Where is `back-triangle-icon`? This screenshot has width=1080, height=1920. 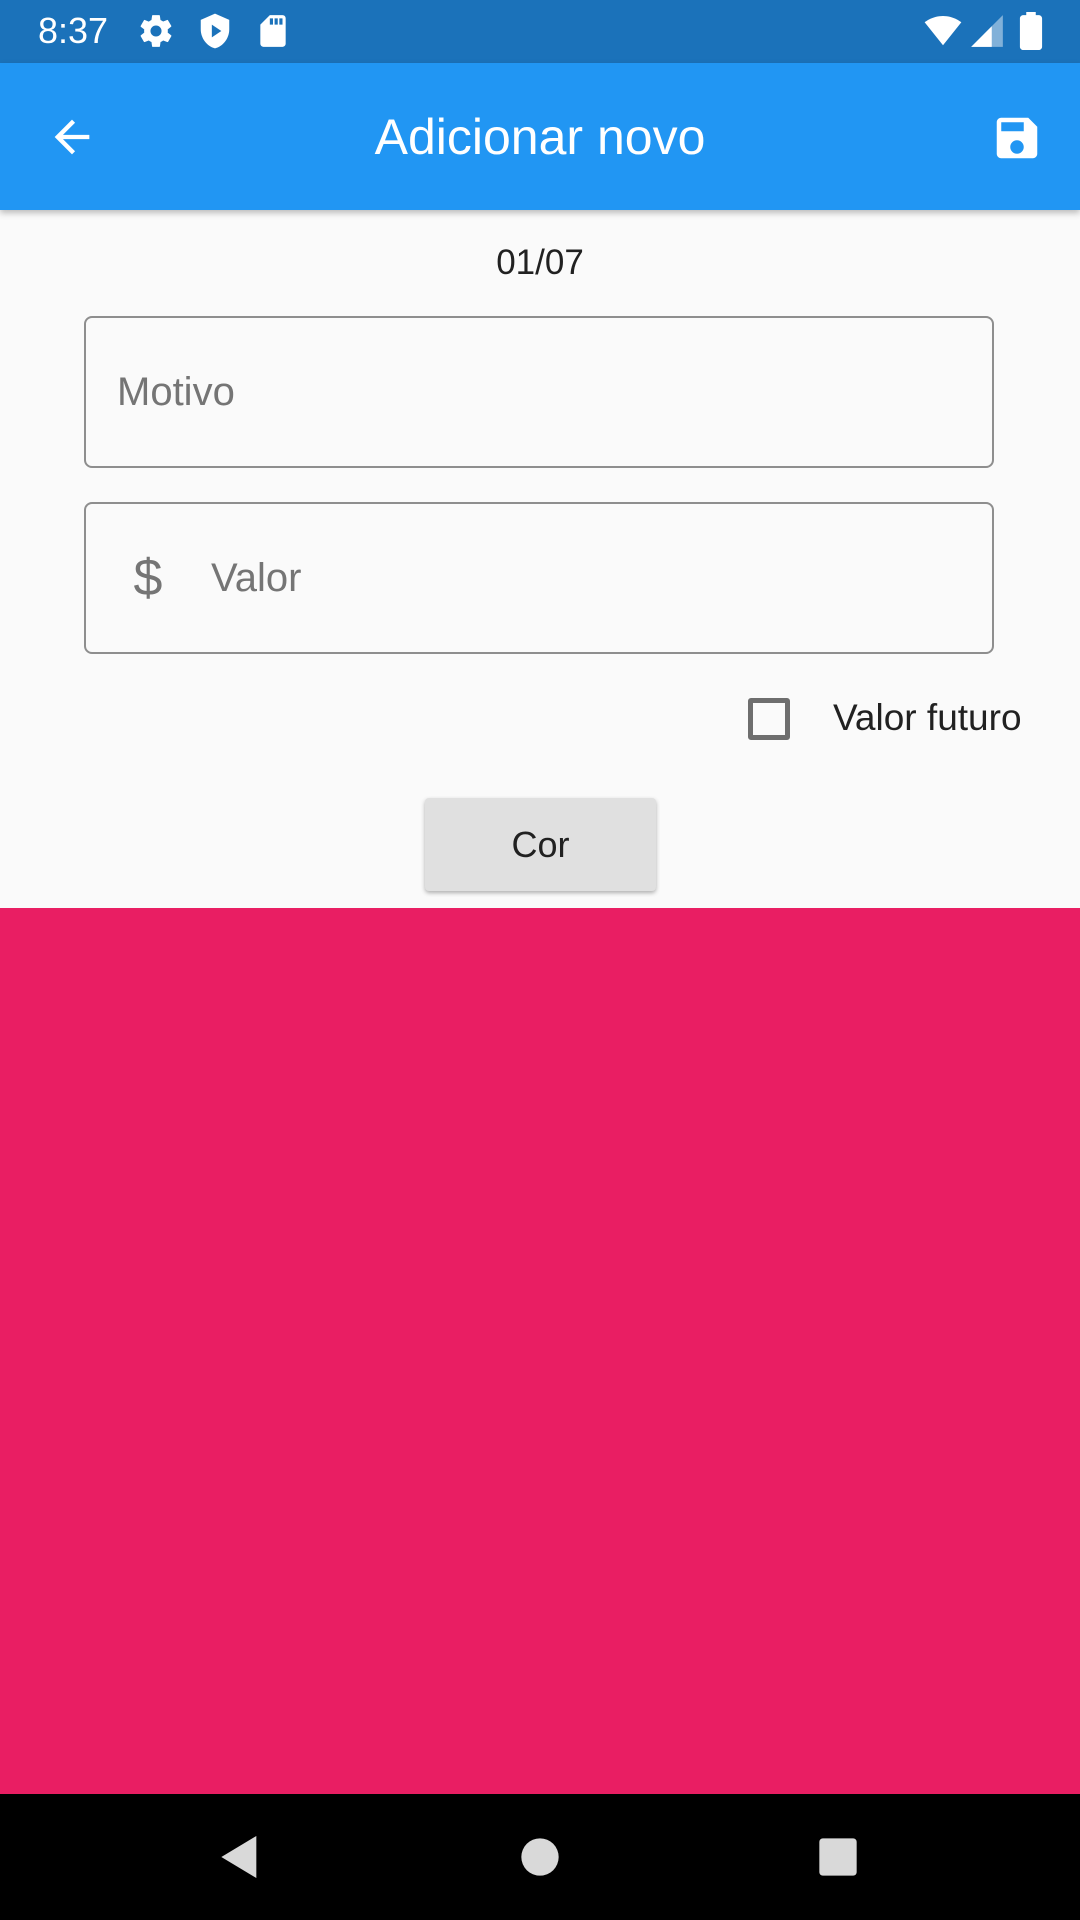 back-triangle-icon is located at coordinates (240, 1857).